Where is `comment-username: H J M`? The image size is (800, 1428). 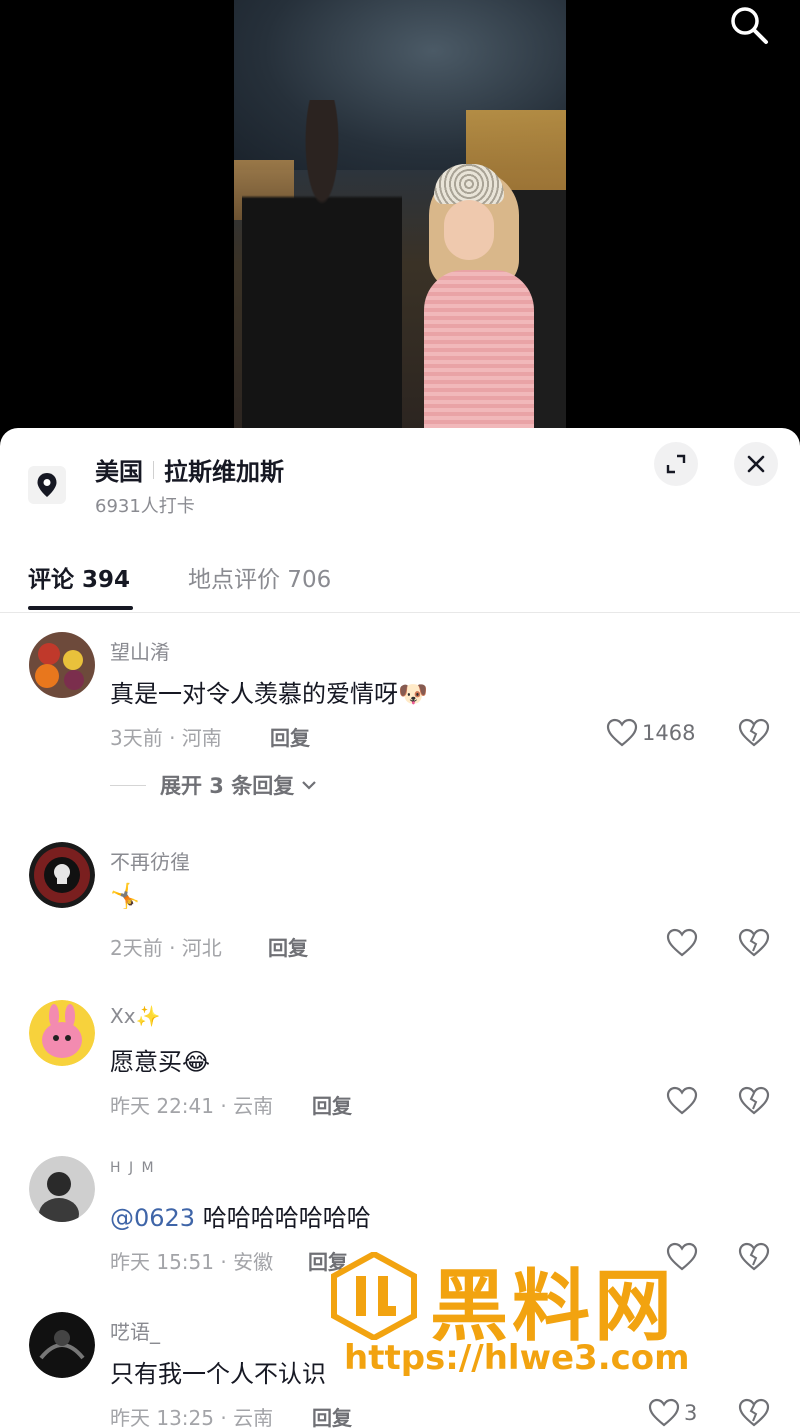 comment-username: H J M is located at coordinates (133, 1168).